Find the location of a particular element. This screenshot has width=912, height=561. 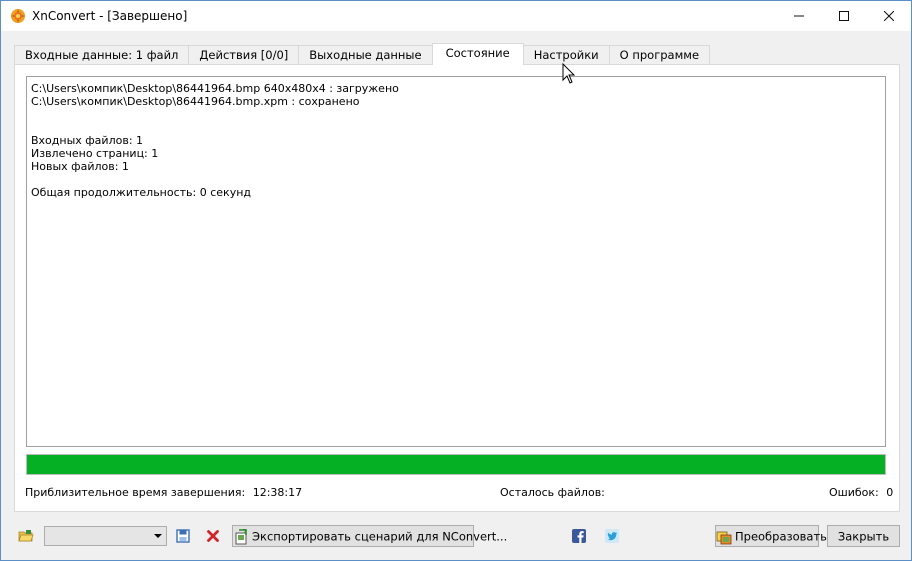

xnconvert-logo-icon is located at coordinates (18, 16).